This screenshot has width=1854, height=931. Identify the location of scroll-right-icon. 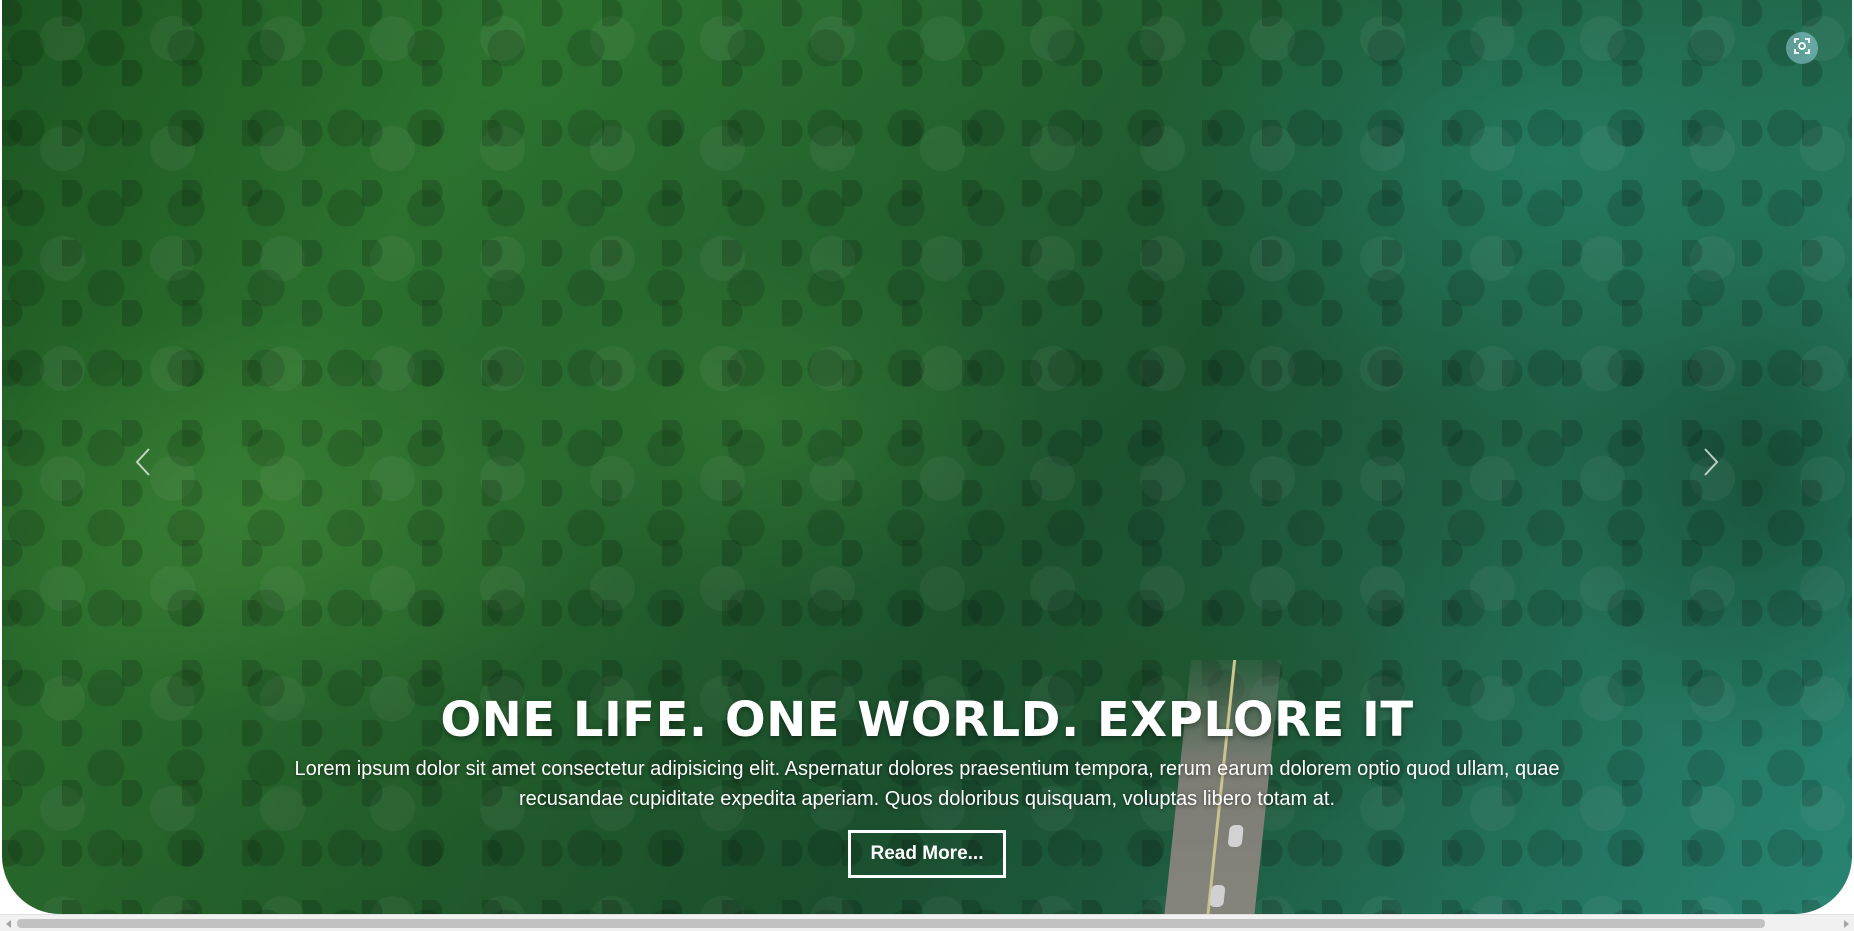
(1846, 923).